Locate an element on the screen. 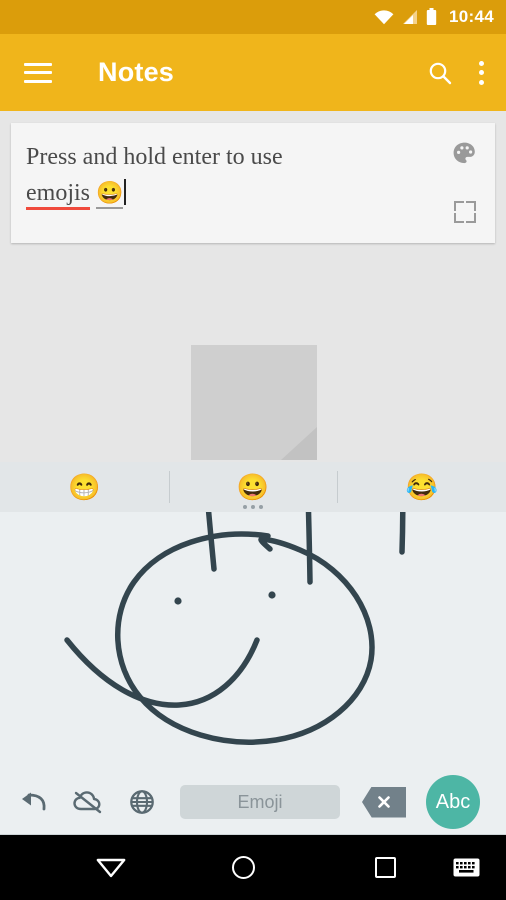 The height and width of the screenshot is (900, 506). app-bar-actions is located at coordinates (454, 73).